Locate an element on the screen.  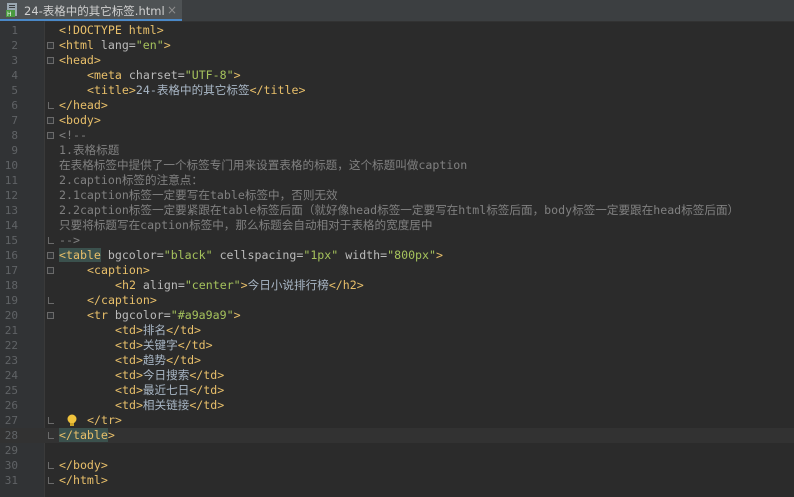
code-line: 25 <td>最近七日</td> is located at coordinates (397, 390).